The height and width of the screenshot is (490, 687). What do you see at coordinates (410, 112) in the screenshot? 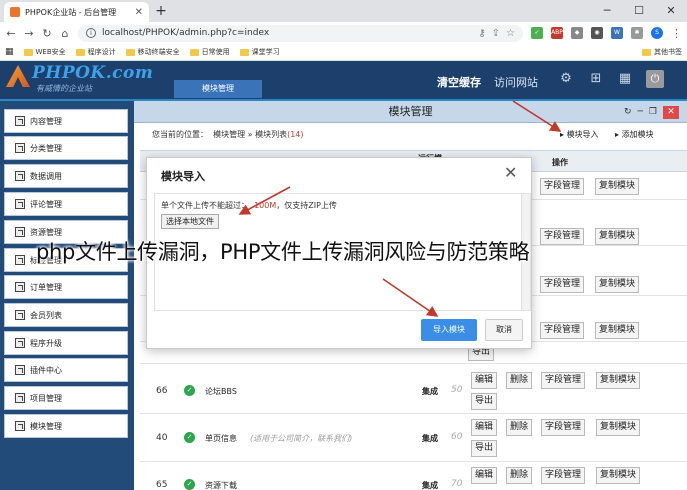
I see `panel-title: 模块管理` at bounding box center [410, 112].